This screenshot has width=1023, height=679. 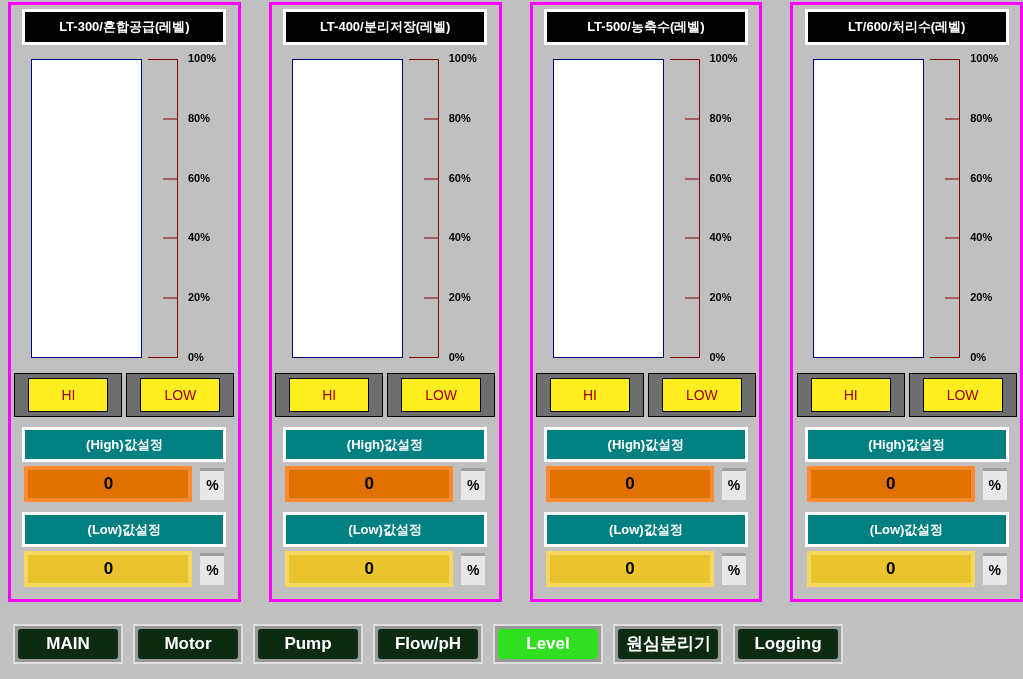 What do you see at coordinates (428, 644) in the screenshot?
I see `nav-button: Flow/pH` at bounding box center [428, 644].